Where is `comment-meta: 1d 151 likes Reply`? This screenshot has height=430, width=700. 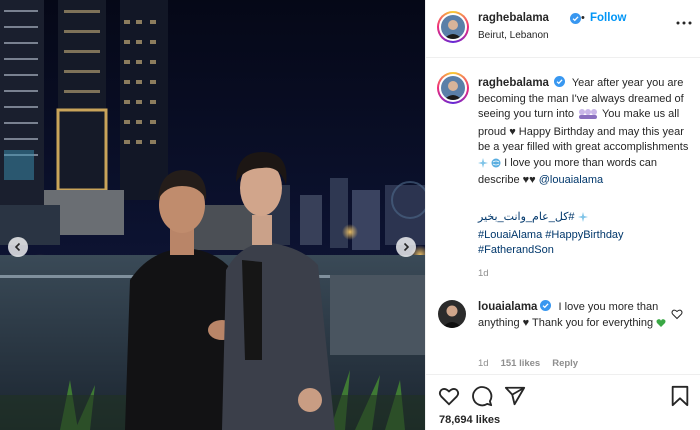
comment-meta: 1d 151 likes Reply is located at coordinates (528, 363).